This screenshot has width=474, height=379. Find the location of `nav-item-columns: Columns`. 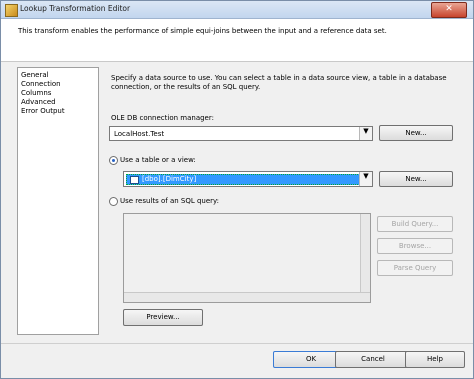

nav-item-columns: Columns is located at coordinates (36, 93).